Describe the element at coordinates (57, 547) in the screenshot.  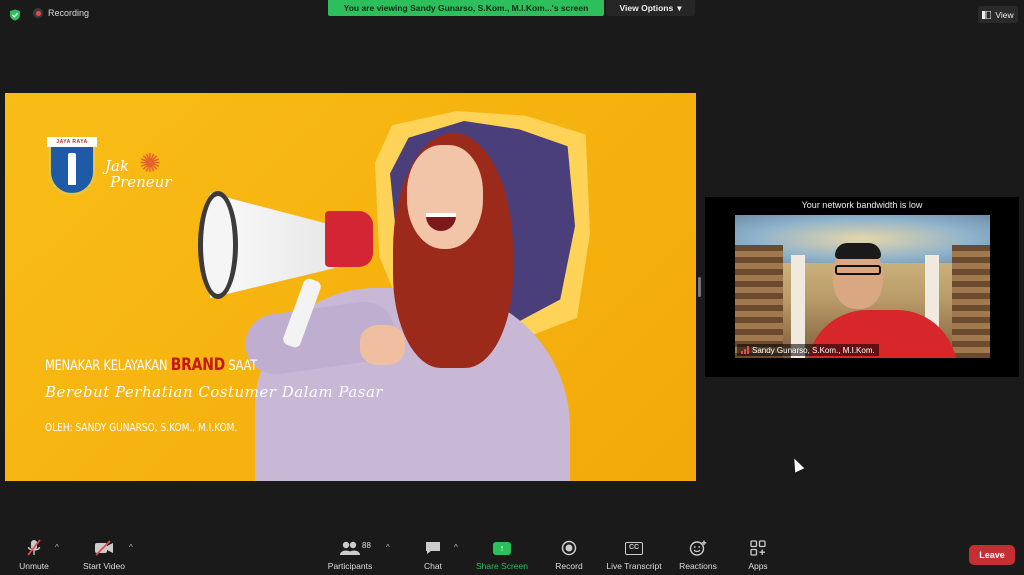
I see `audio-options-caret: ^` at that location.